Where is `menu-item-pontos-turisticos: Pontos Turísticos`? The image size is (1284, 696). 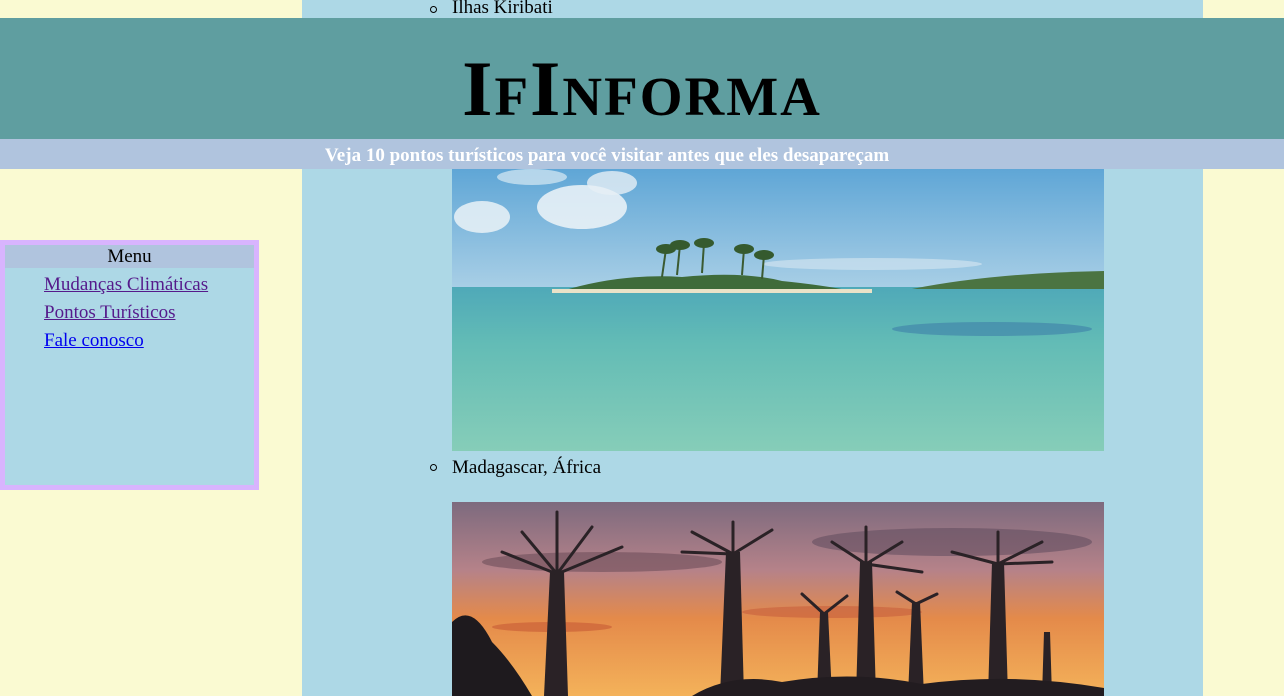
menu-item-pontos-turisticos: Pontos Turísticos is located at coordinates (149, 314).